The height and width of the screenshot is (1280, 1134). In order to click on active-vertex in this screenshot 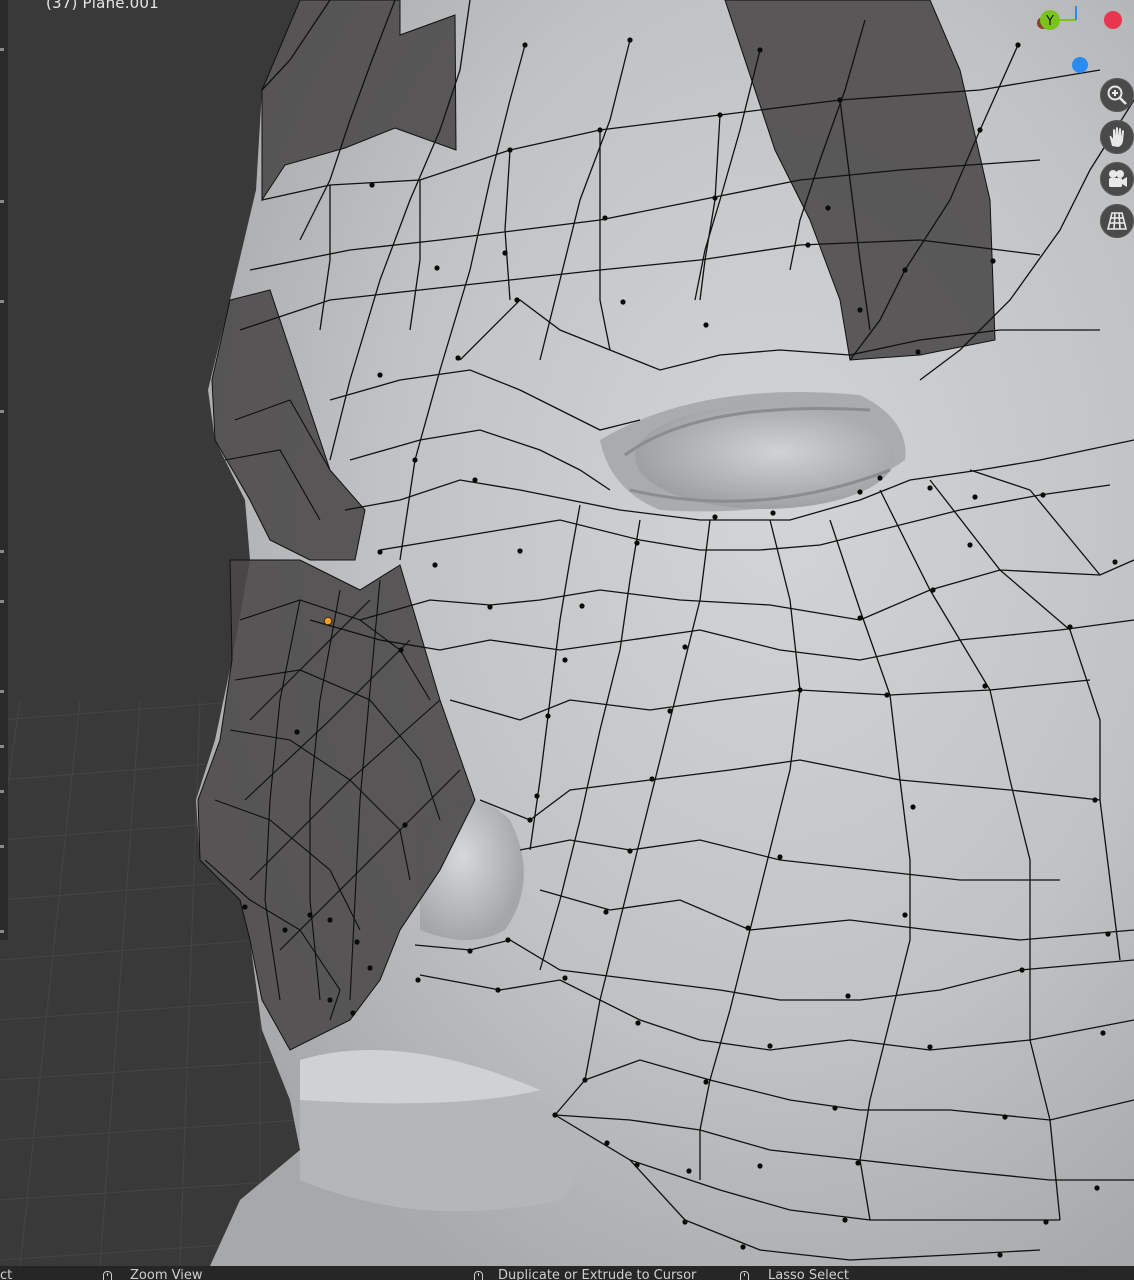, I will do `click(328, 621)`.